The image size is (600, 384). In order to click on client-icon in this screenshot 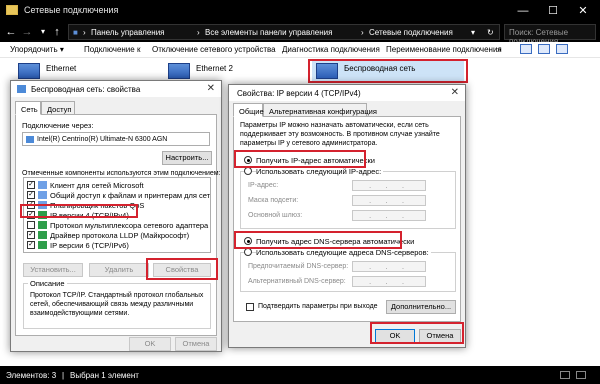, I will do `click(42, 185)`.